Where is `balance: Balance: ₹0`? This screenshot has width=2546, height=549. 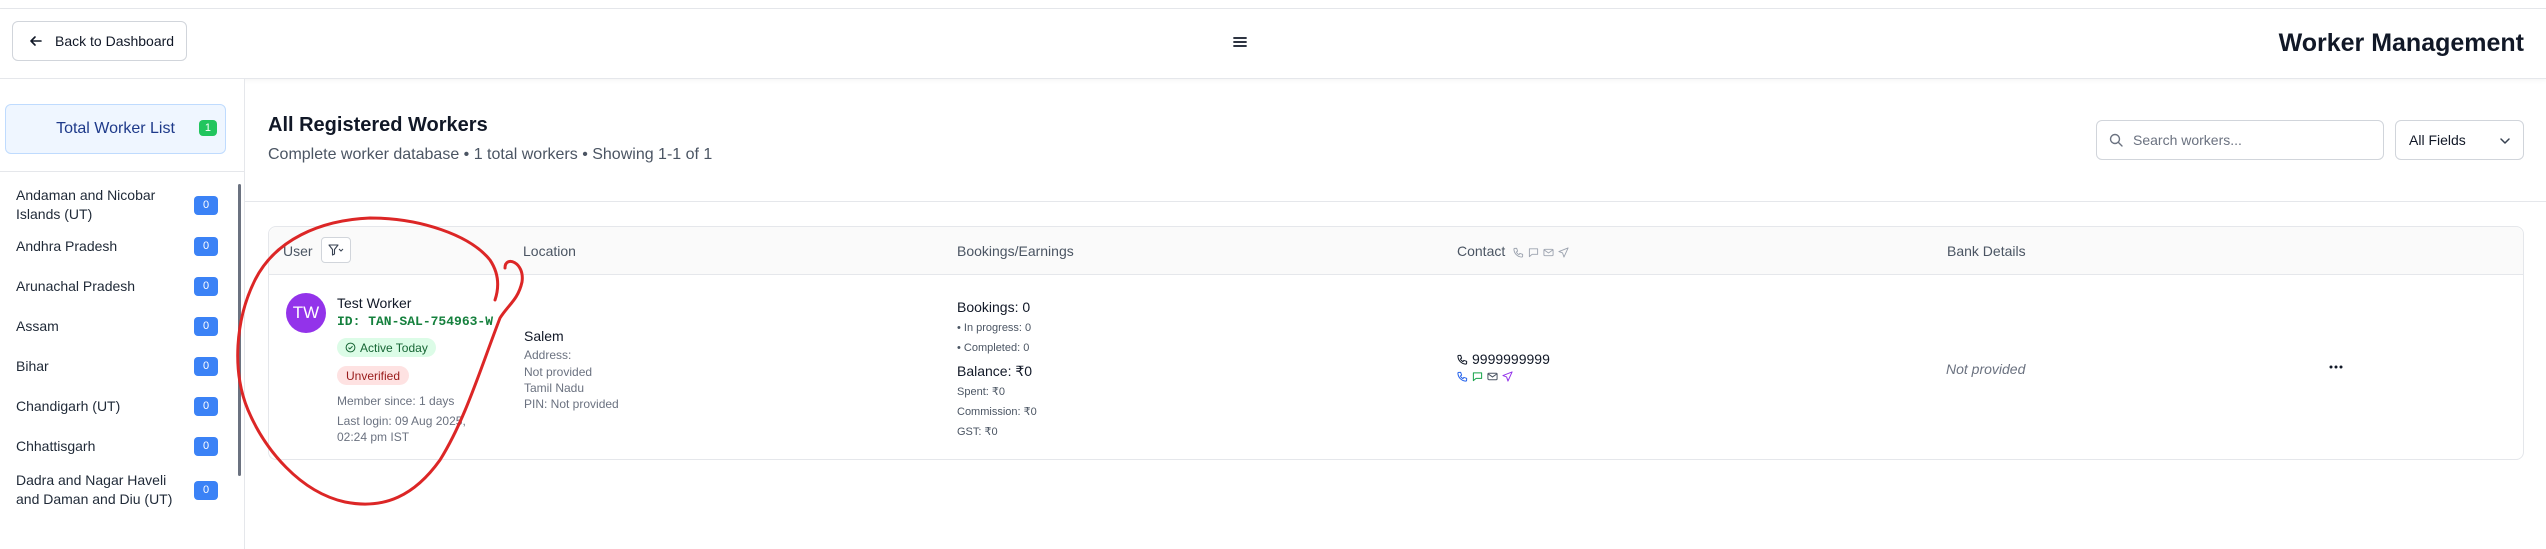
balance: Balance: ₹0 is located at coordinates (995, 371).